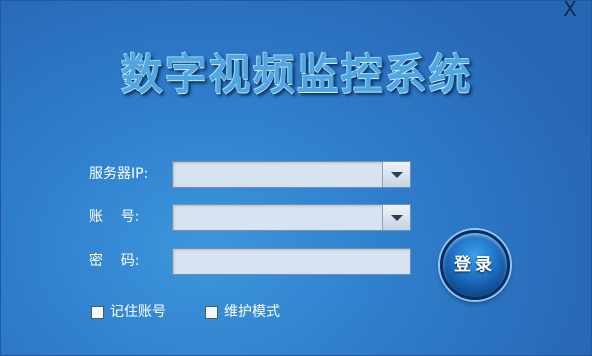  What do you see at coordinates (138, 312) in the screenshot?
I see `remember-account-label: 记住账号` at bounding box center [138, 312].